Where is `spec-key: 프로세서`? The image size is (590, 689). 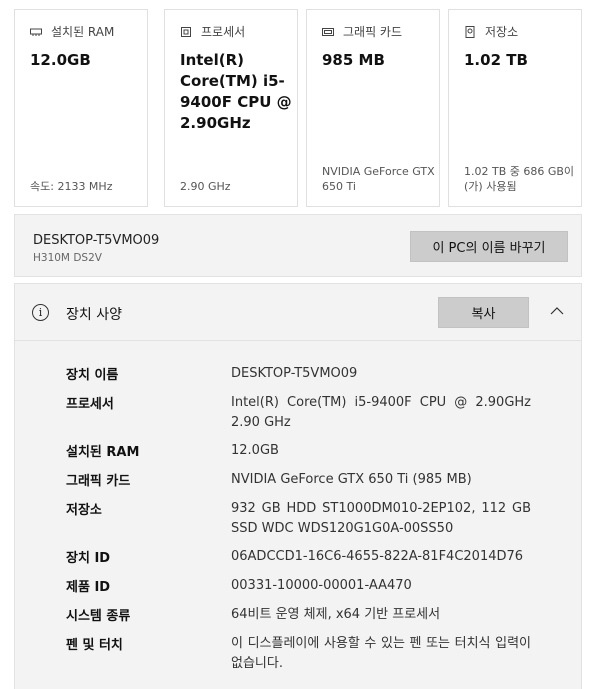
spec-key: 프로세서 is located at coordinates (90, 404).